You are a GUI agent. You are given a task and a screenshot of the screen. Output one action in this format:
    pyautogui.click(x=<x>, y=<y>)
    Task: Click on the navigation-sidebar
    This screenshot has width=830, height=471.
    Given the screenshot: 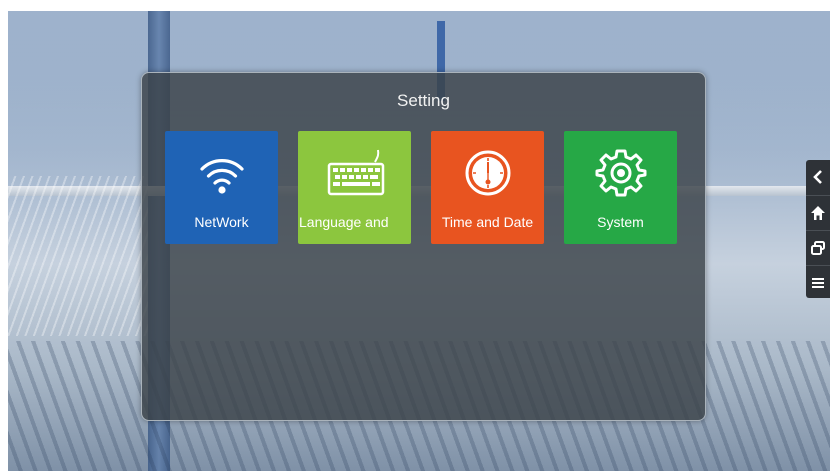 What is the action you would take?
    pyautogui.click(x=818, y=229)
    